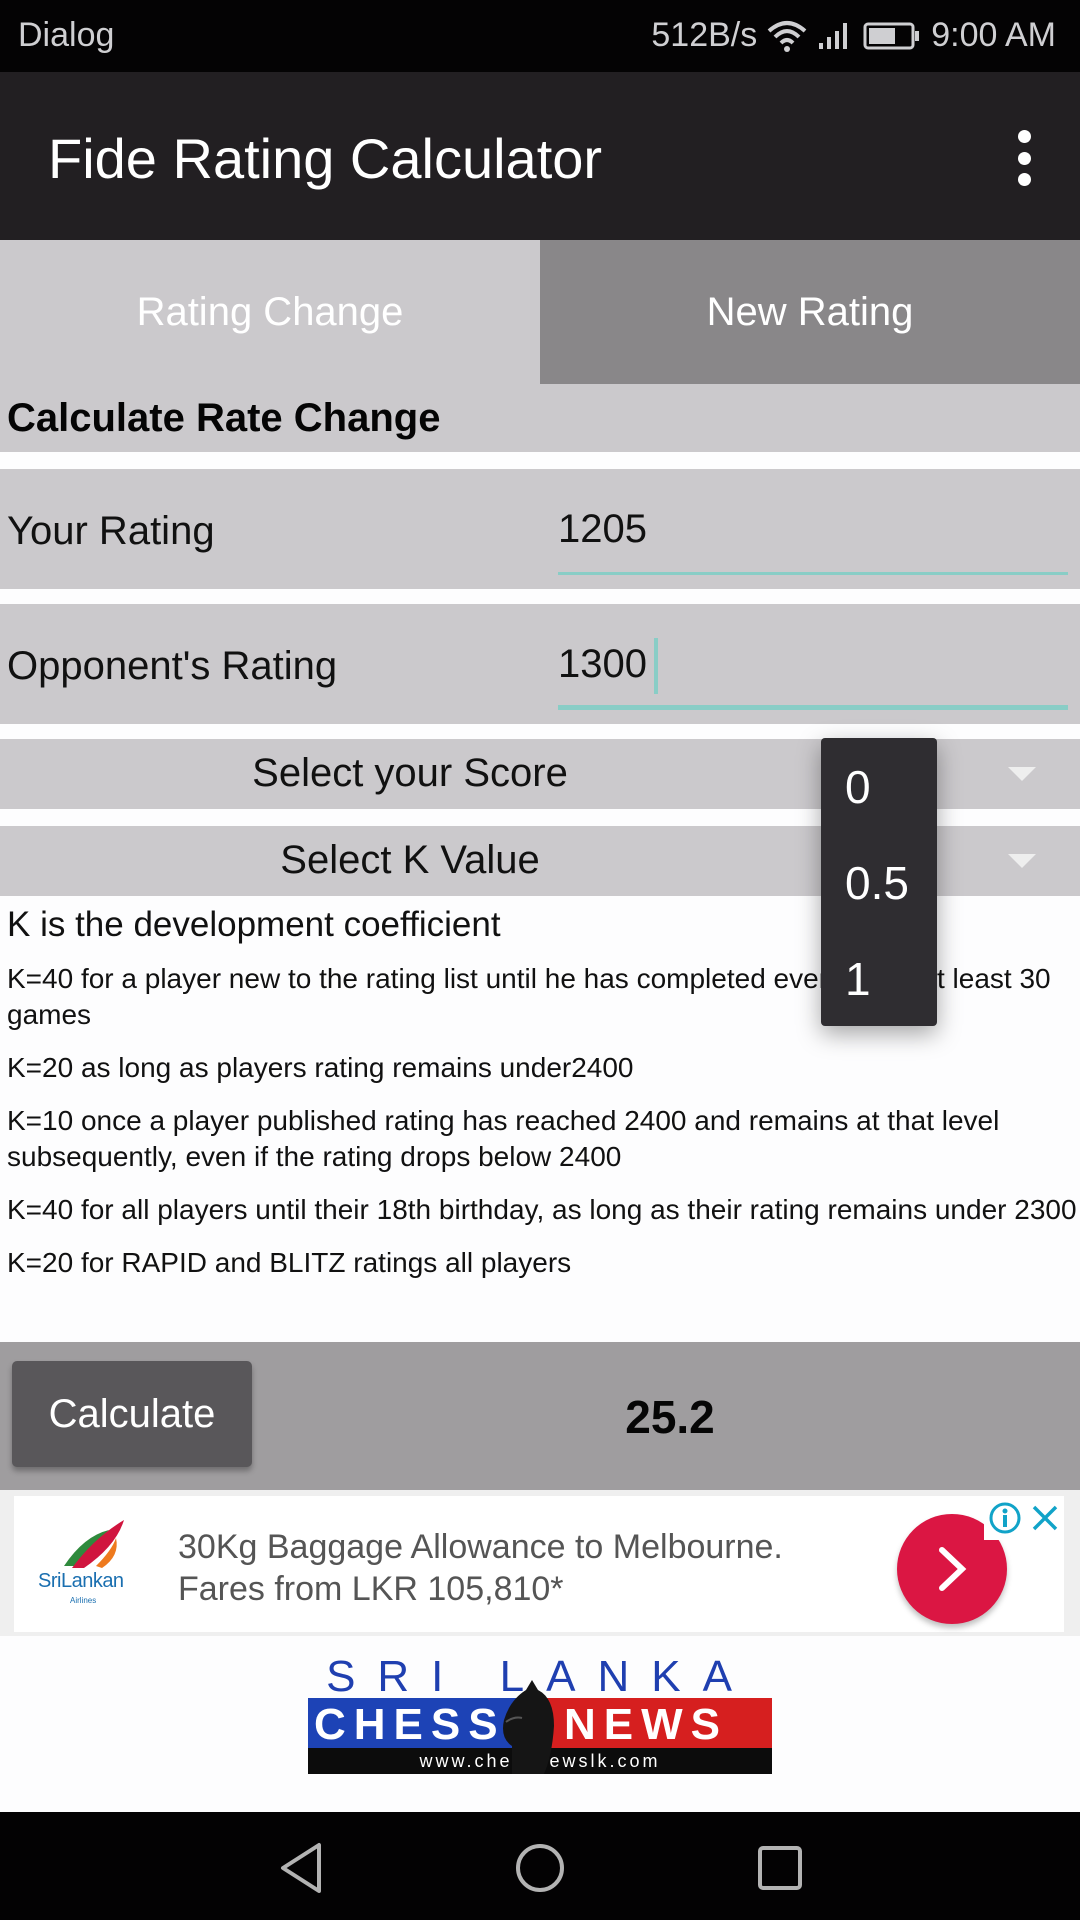 The width and height of the screenshot is (1080, 1920). I want to click on score-dropdown-menu: 0 0.5 1, so click(879, 882).